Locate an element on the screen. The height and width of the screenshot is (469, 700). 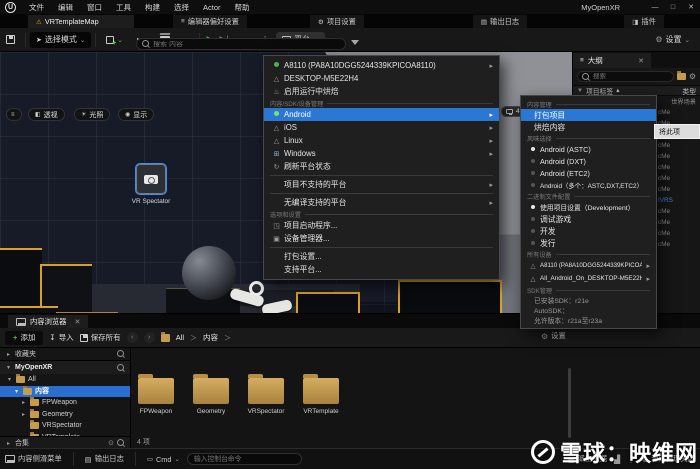
import-button: ↧ 导入 is located at coordinates (61, 337).